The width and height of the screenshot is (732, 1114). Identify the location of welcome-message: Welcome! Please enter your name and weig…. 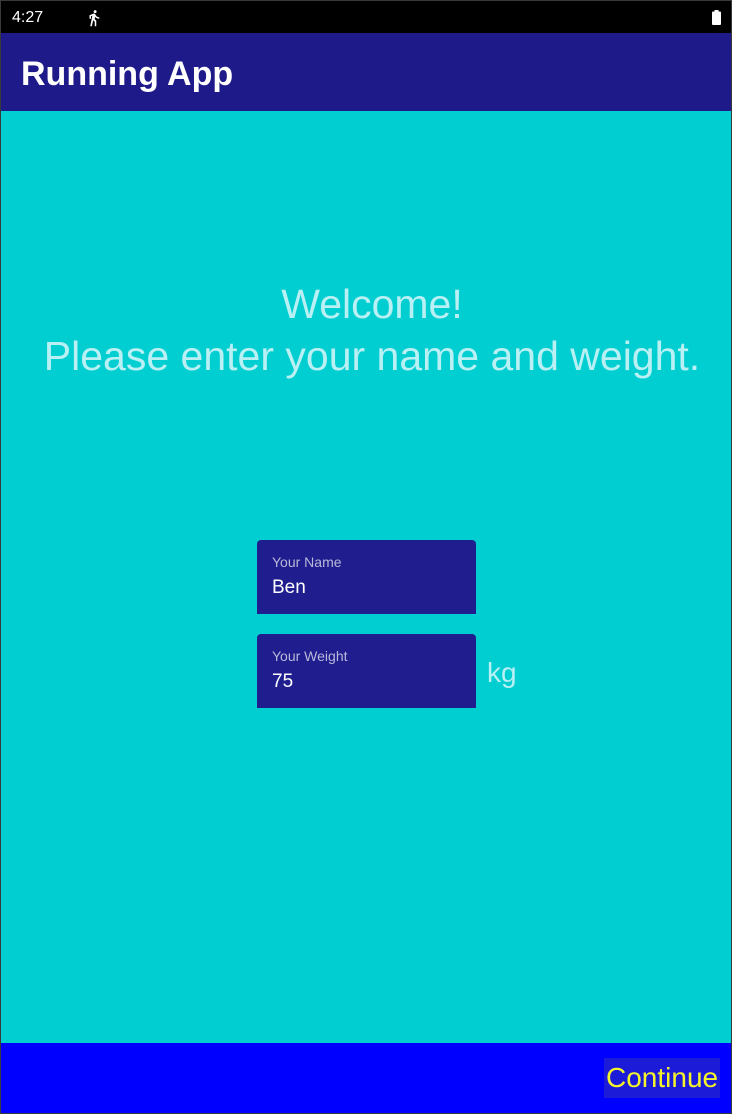
(366, 330).